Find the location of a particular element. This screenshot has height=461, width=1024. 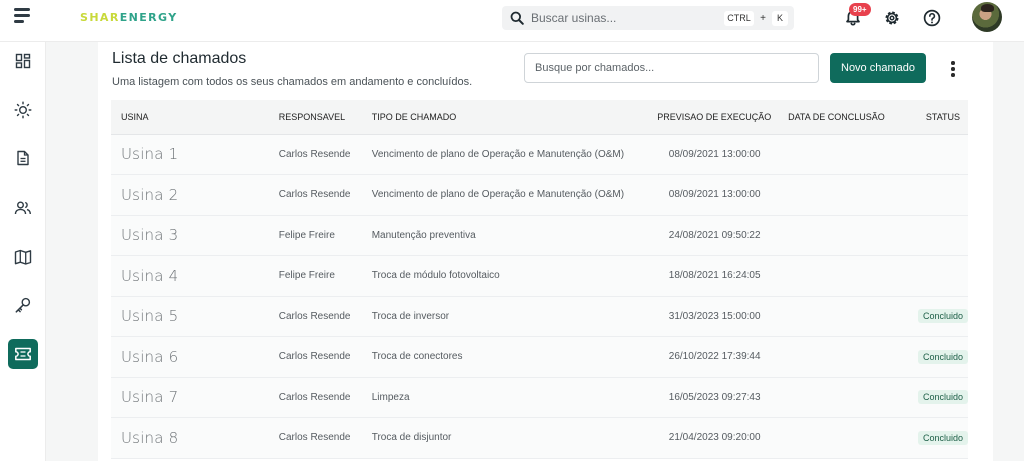

sidebar-item-reports is located at coordinates (23, 158).